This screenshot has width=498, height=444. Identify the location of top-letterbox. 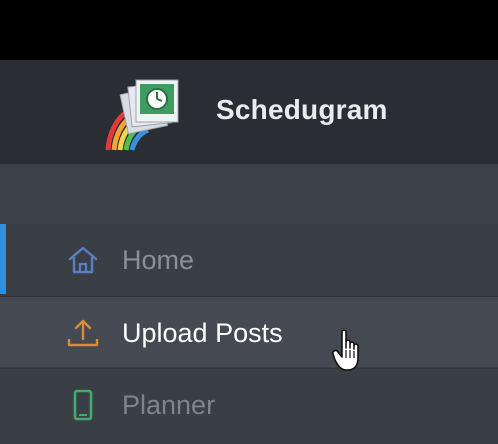
(249, 30).